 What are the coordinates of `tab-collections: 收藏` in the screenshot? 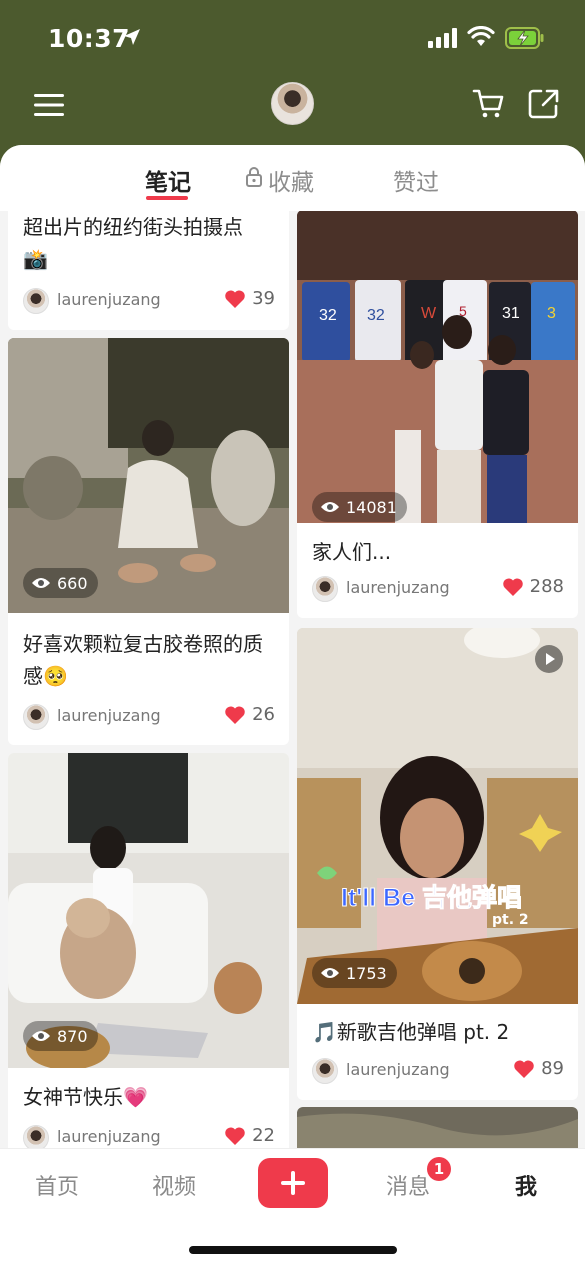 It's located at (291, 180).